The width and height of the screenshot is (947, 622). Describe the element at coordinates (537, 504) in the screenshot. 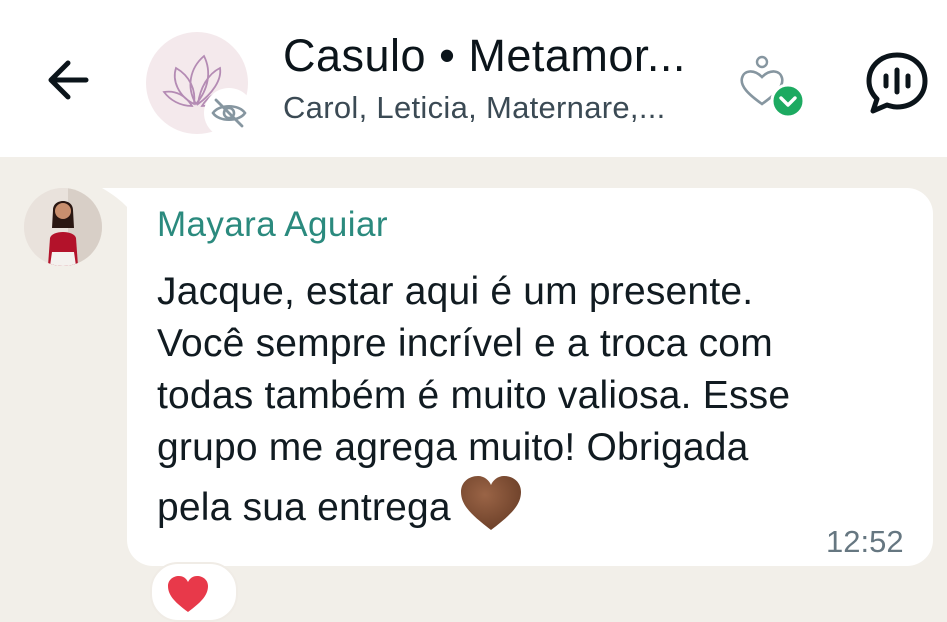

I see `message-last-line: pela sua entrega` at that location.